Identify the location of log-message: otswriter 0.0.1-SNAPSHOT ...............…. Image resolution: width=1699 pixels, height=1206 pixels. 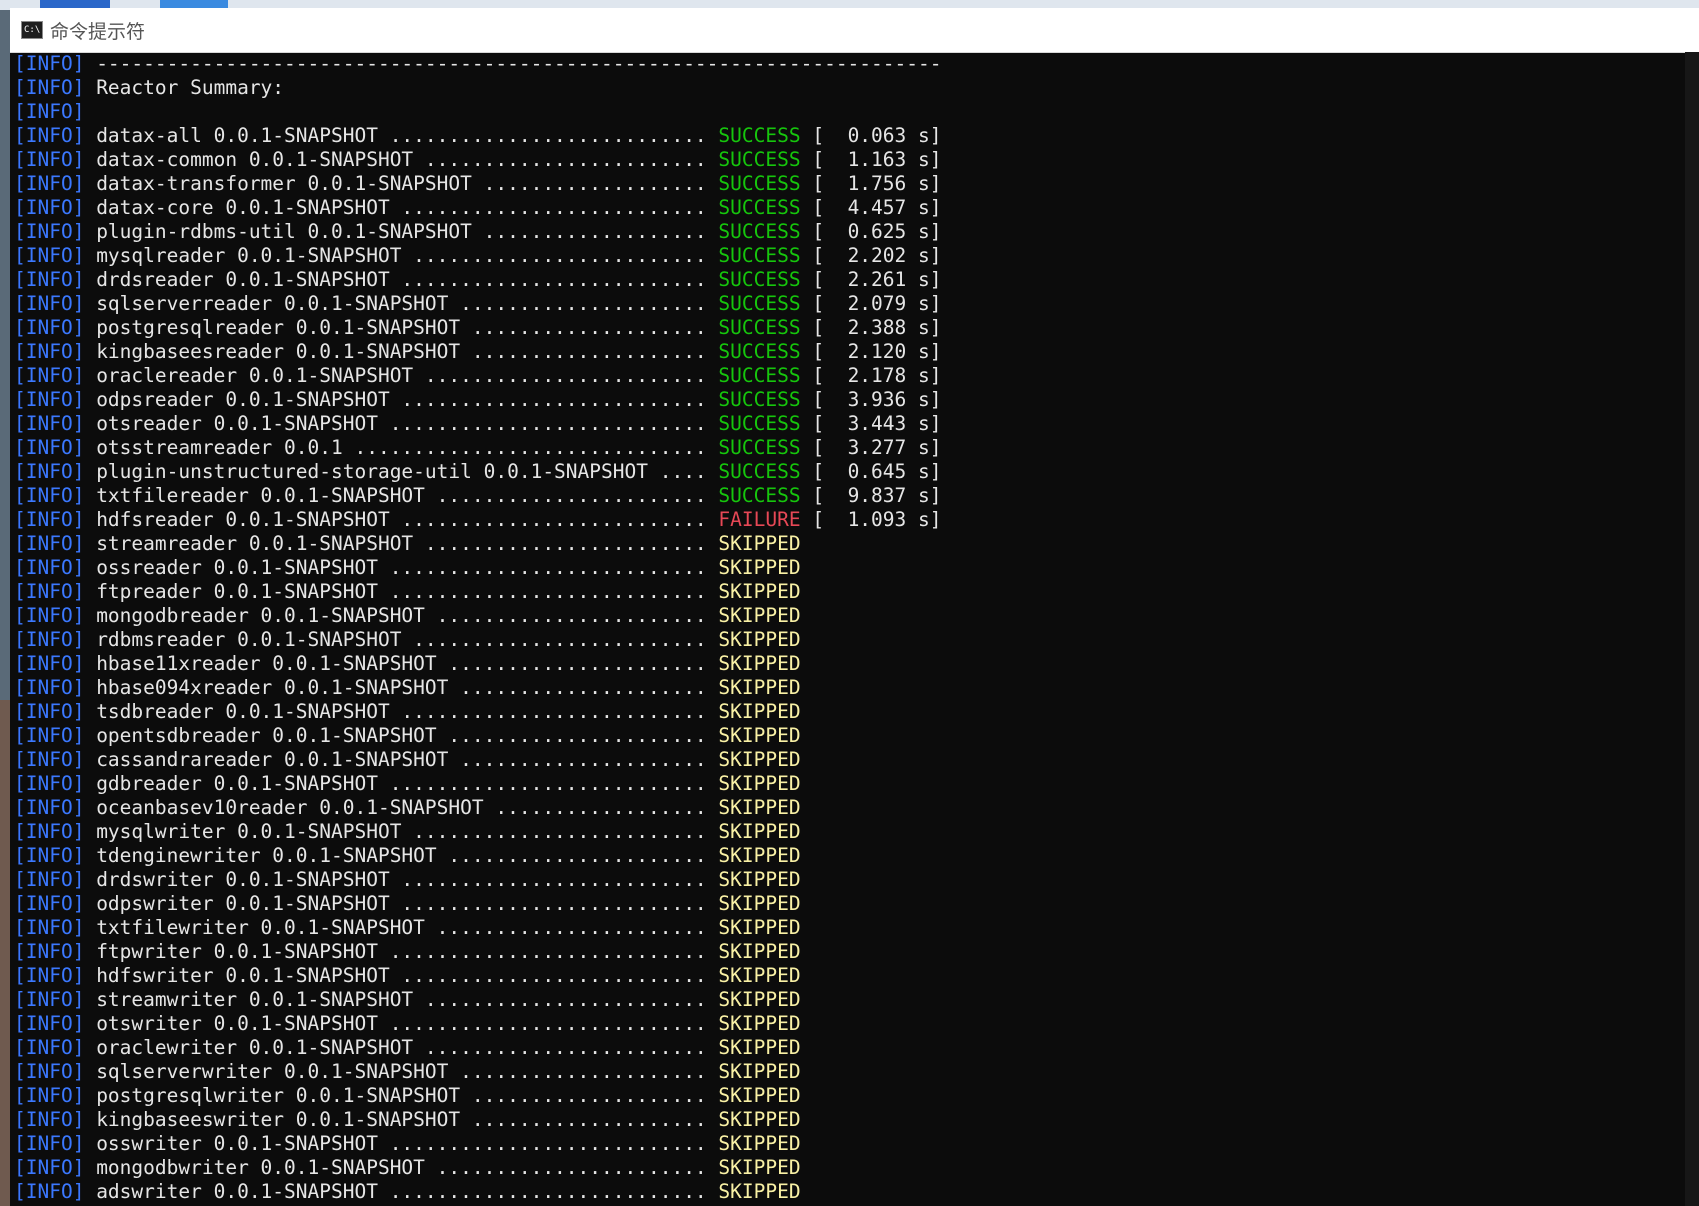
(401, 1023).